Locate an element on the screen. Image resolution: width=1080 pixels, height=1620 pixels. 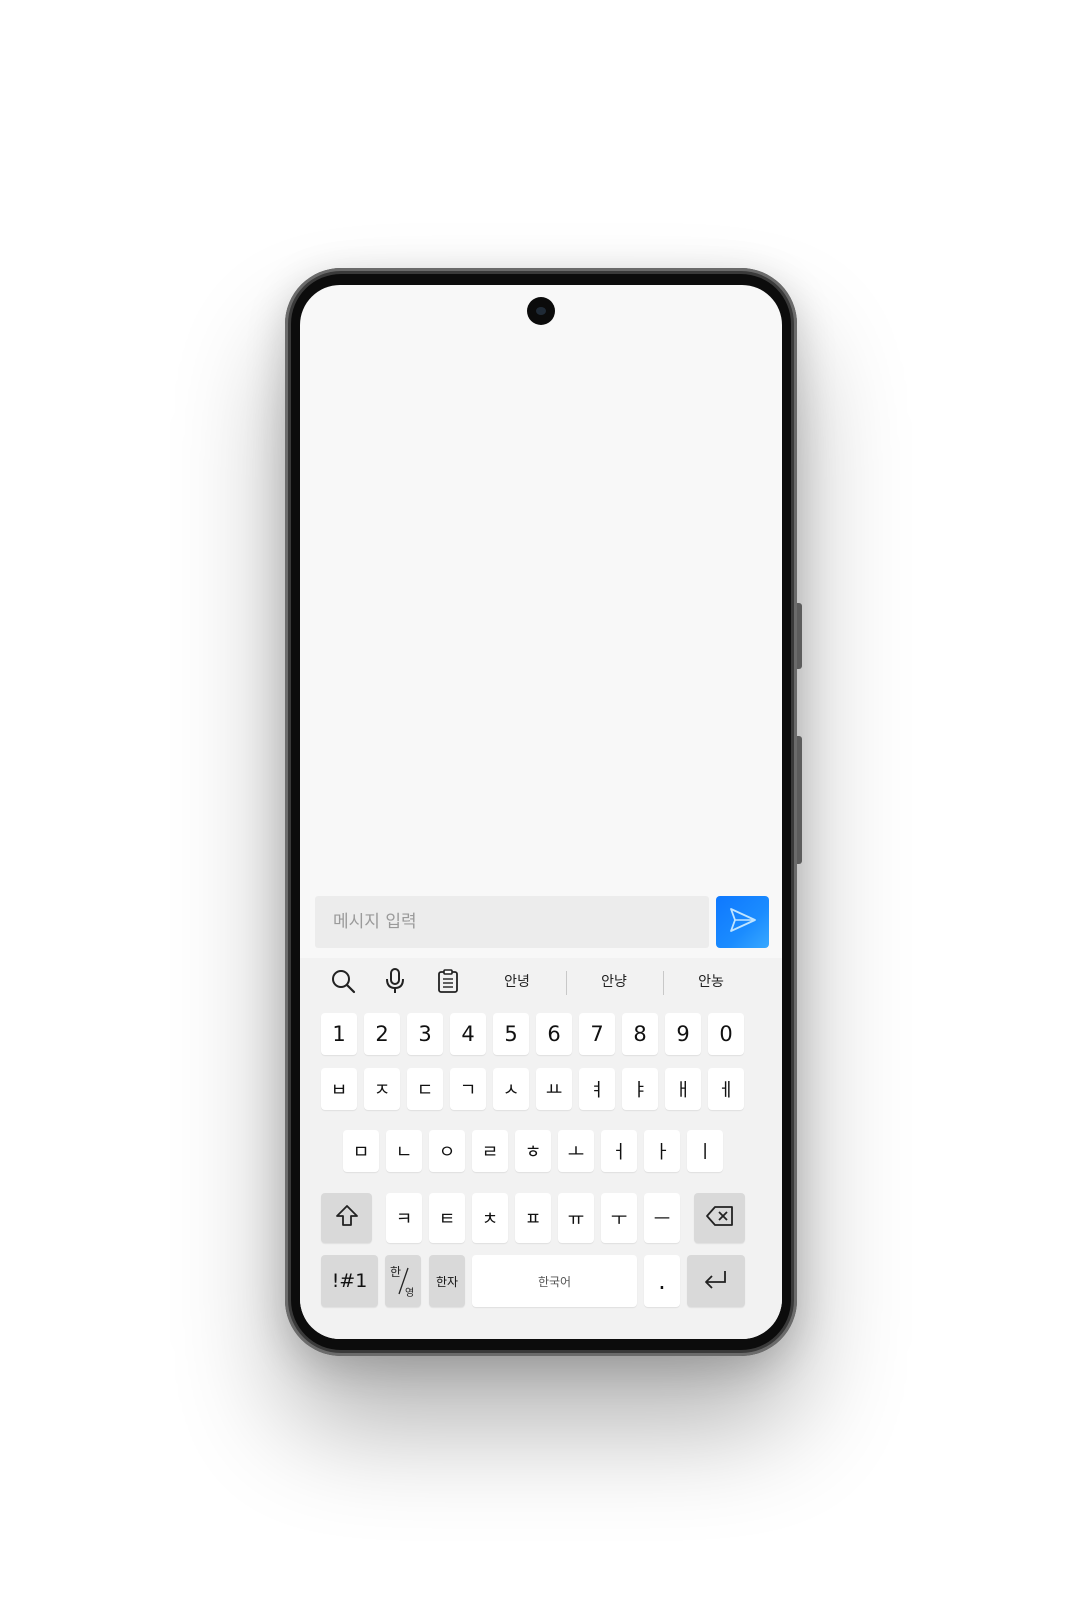
power-button is located at coordinates (799, 800).